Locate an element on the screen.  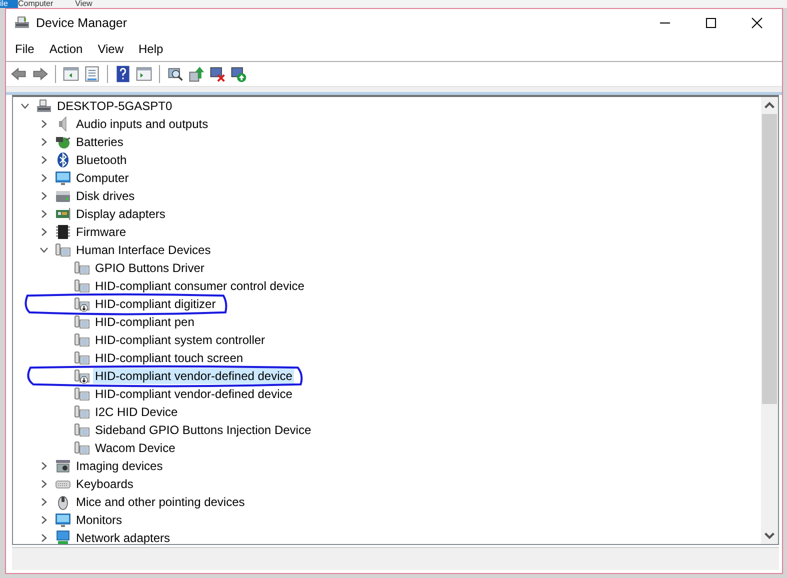
tree-item: Sideband GPIO Buttons Injection Device is located at coordinates (203, 430).